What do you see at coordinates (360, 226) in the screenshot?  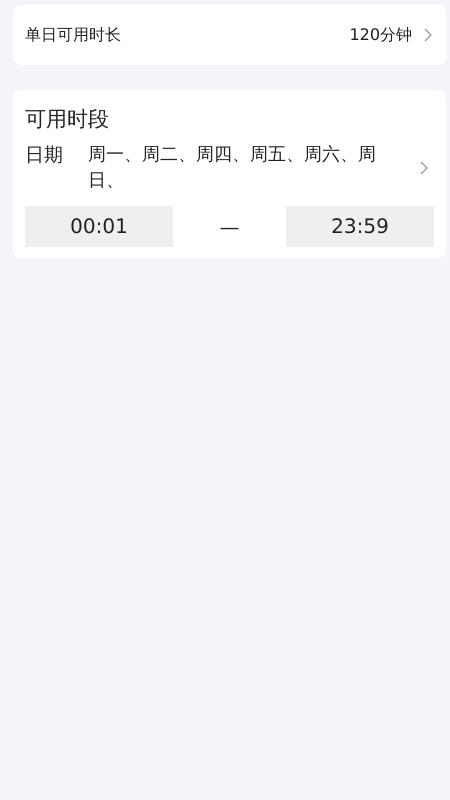 I see `end-time-field: 23:59` at bounding box center [360, 226].